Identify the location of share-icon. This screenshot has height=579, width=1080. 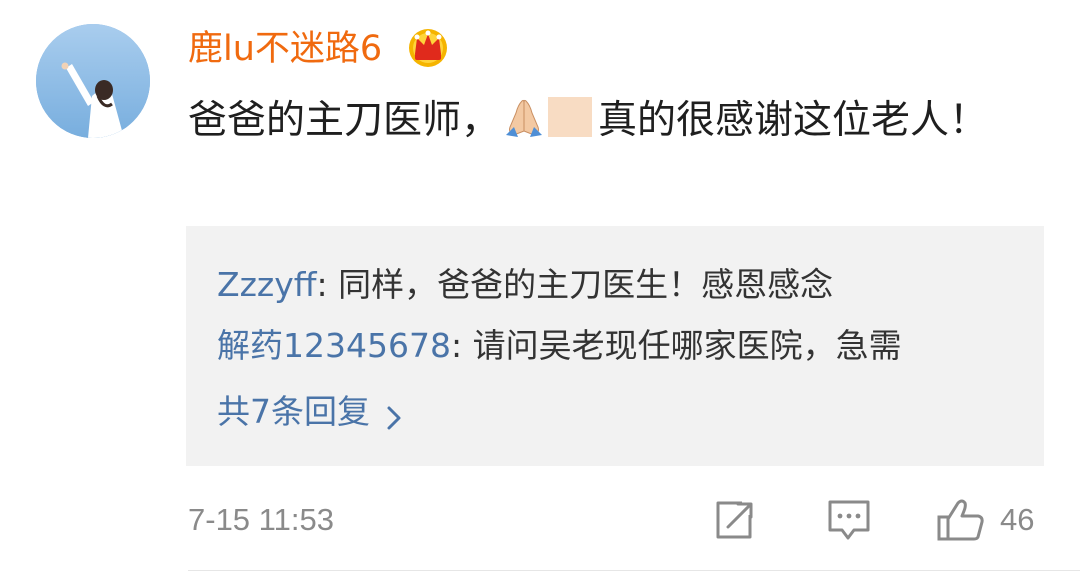
(734, 520).